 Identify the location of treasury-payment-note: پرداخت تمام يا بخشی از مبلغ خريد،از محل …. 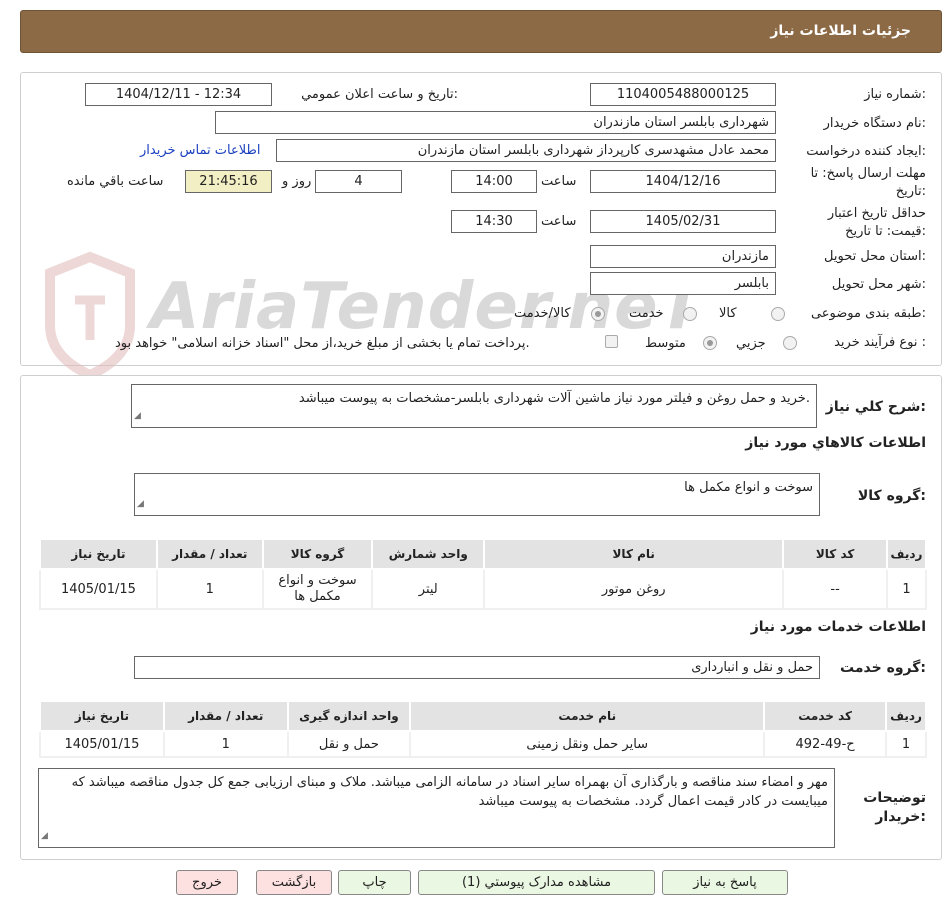
(322, 343).